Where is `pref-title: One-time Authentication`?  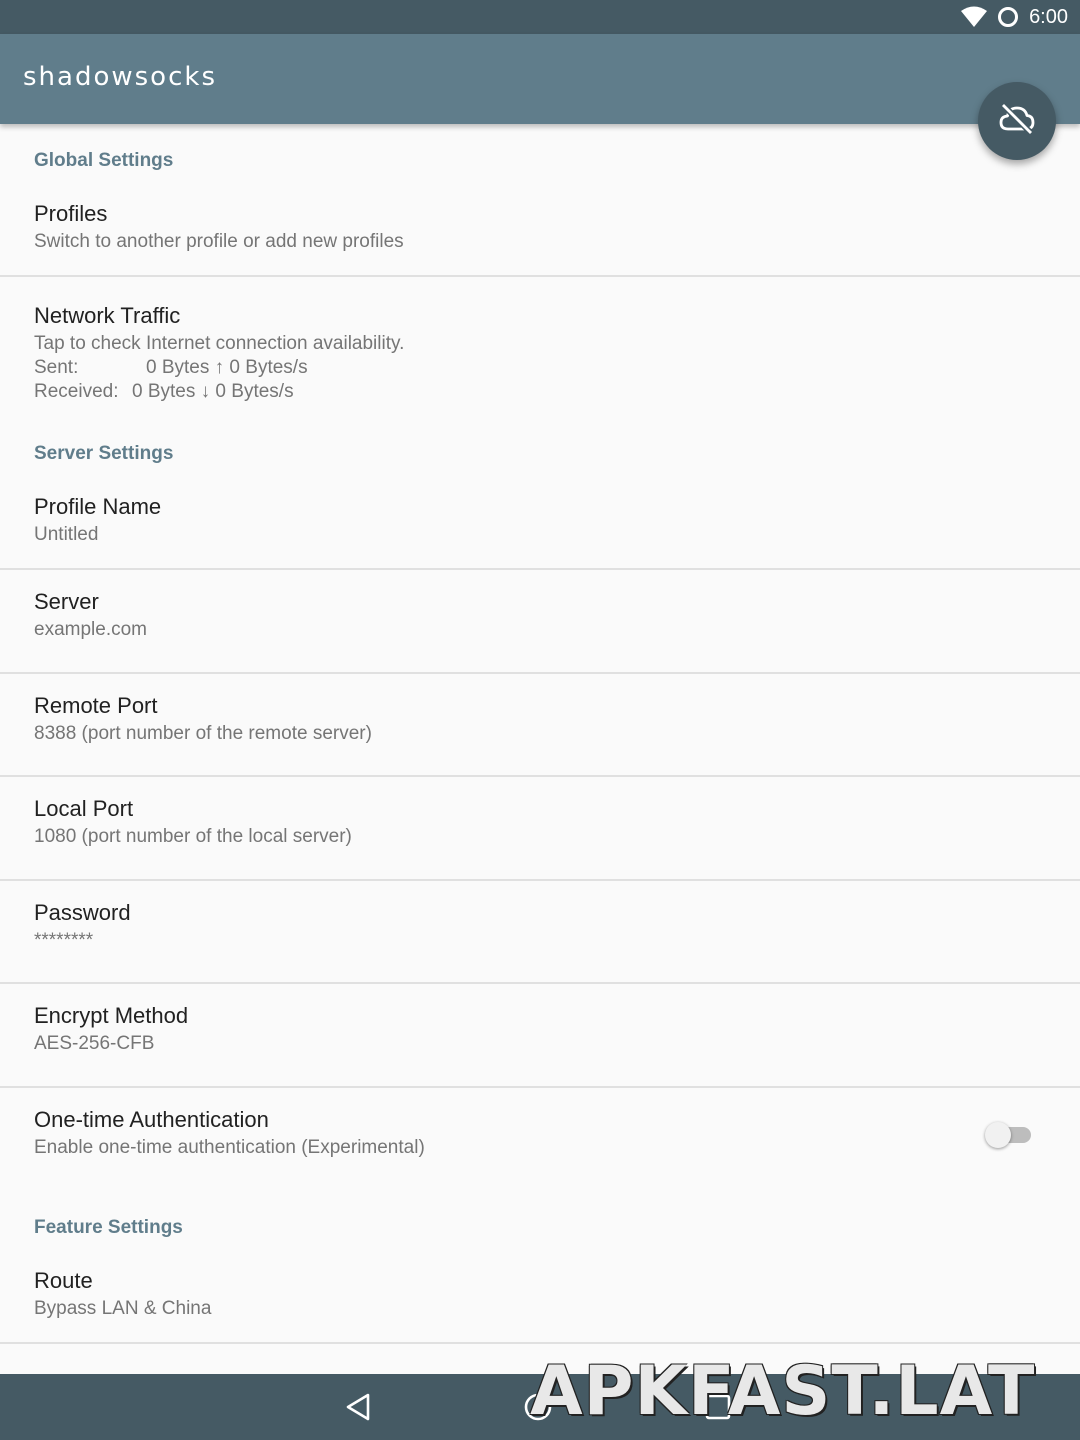 pref-title: One-time Authentication is located at coordinates (151, 1119).